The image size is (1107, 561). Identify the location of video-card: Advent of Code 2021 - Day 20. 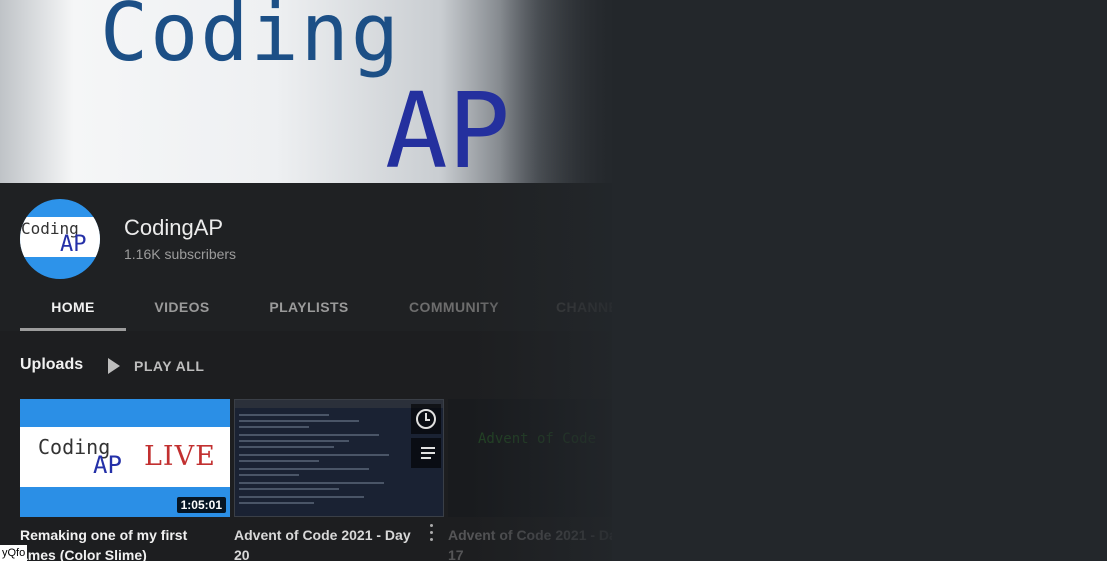
(339, 480).